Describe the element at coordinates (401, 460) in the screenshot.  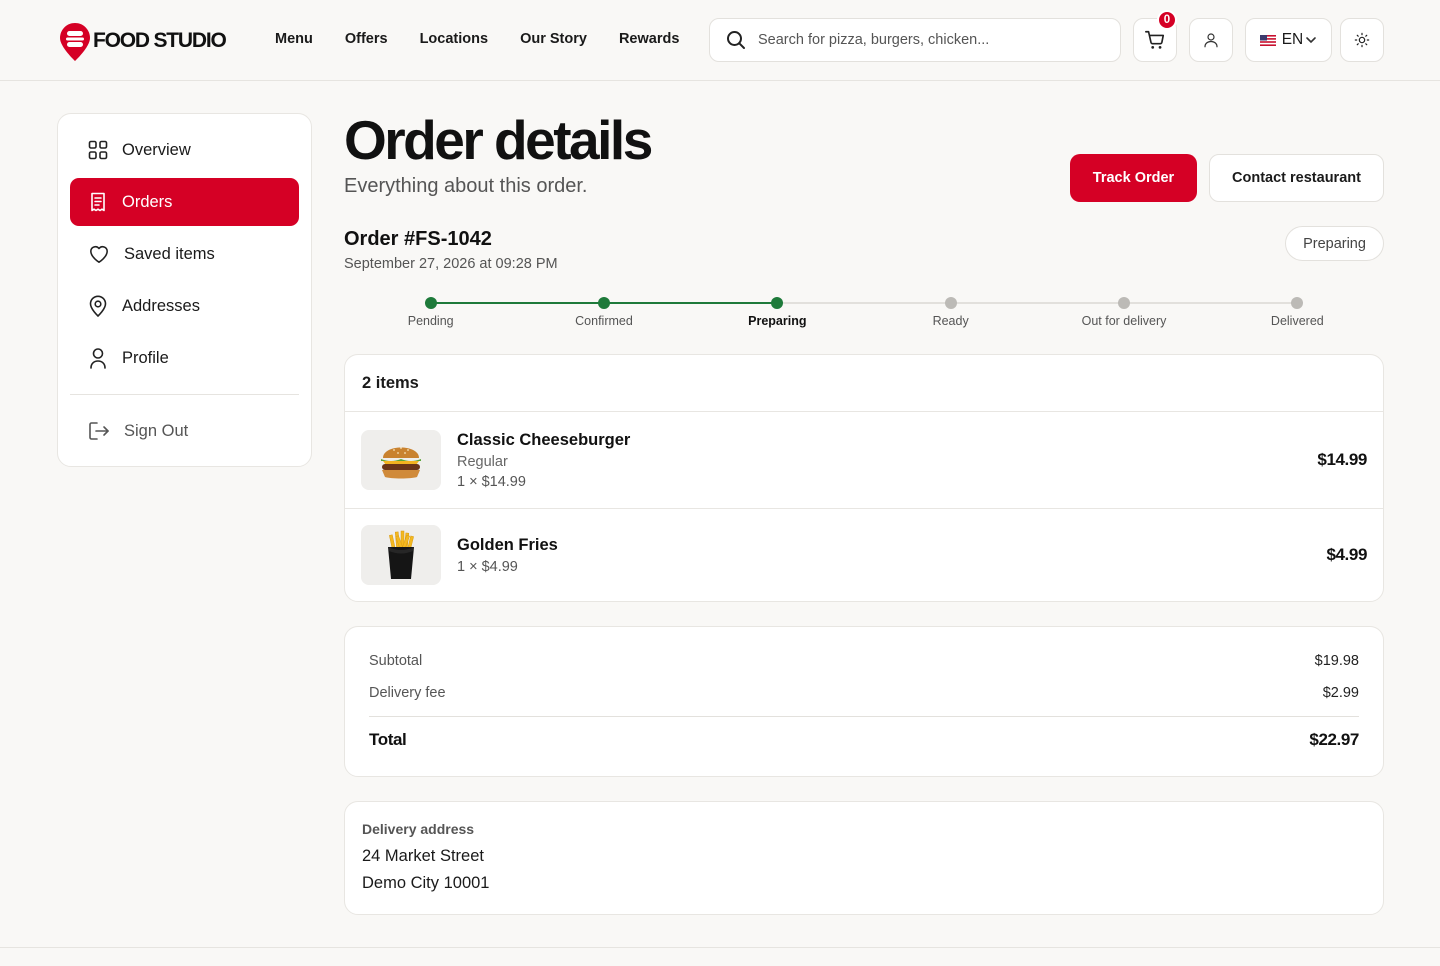
I see `cheeseburger-image` at that location.